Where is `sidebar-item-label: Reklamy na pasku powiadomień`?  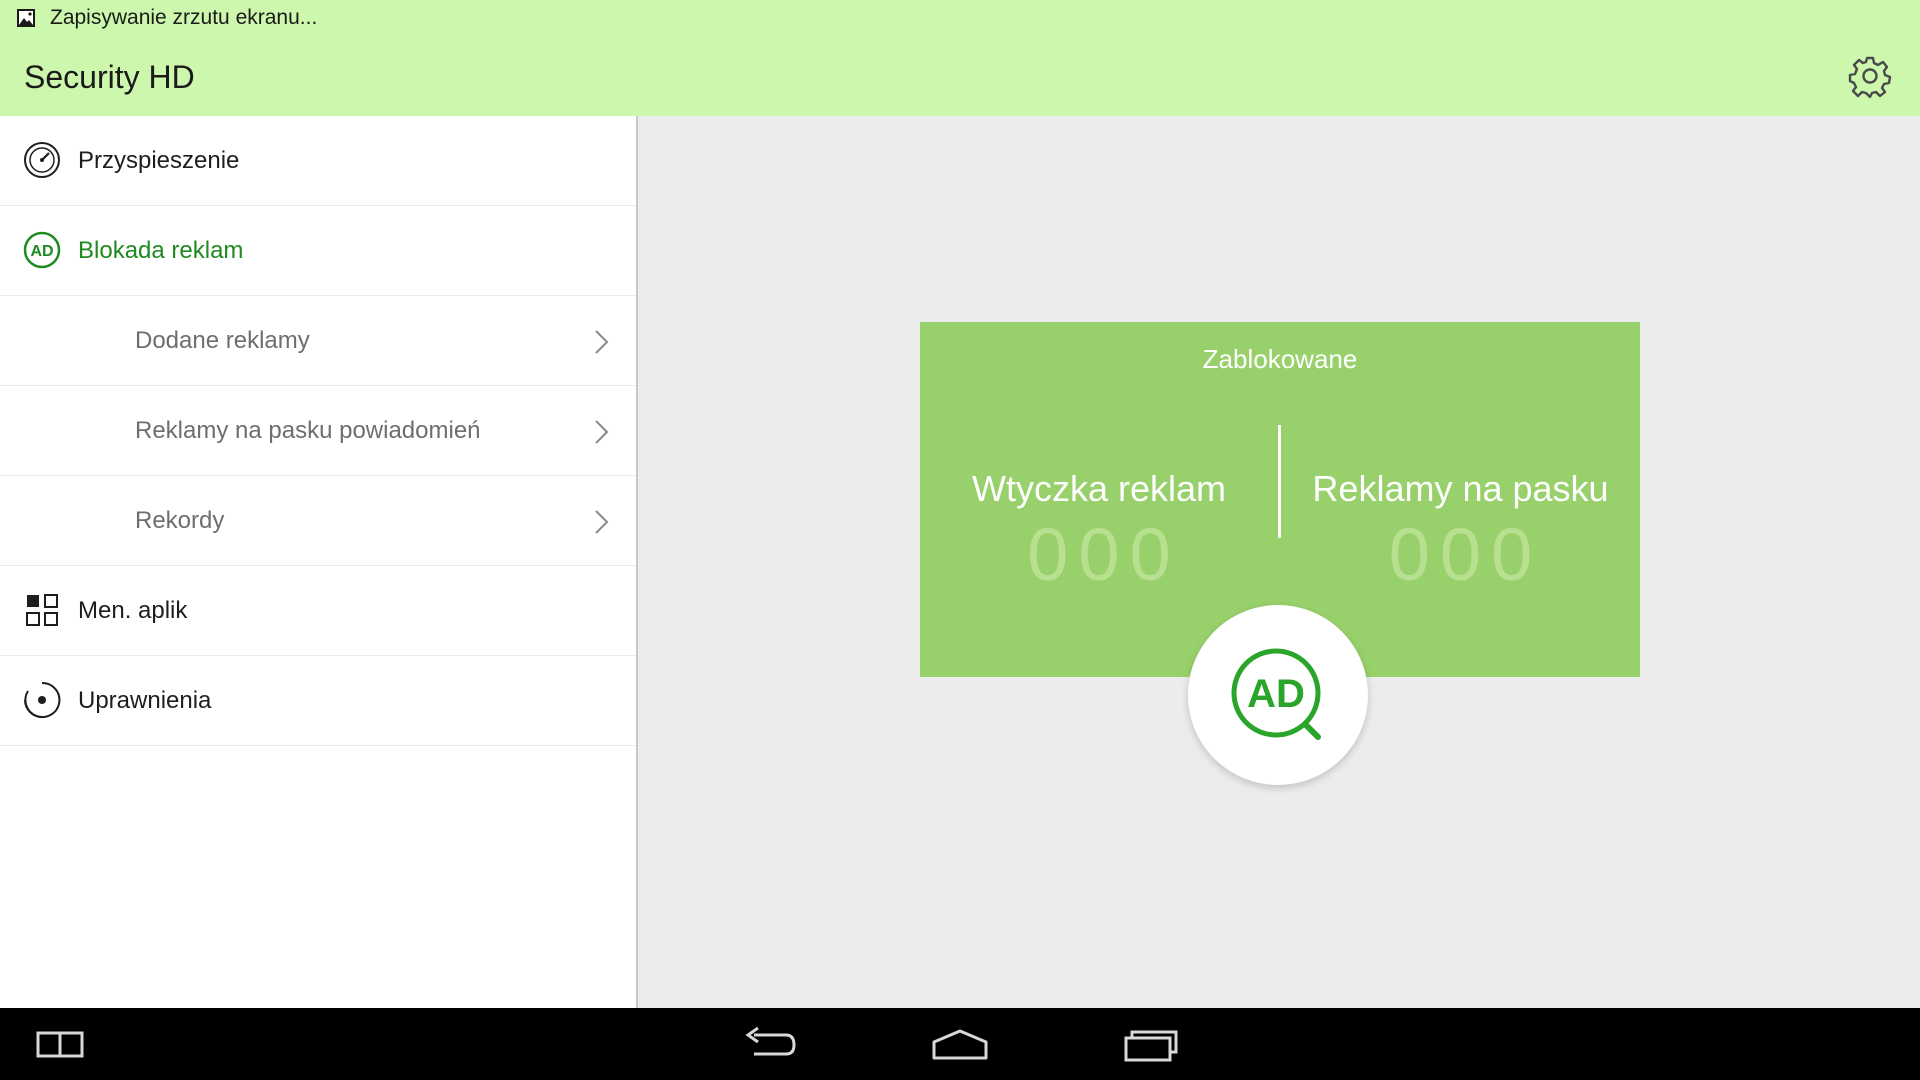 sidebar-item-label: Reklamy na pasku powiadomień is located at coordinates (308, 430).